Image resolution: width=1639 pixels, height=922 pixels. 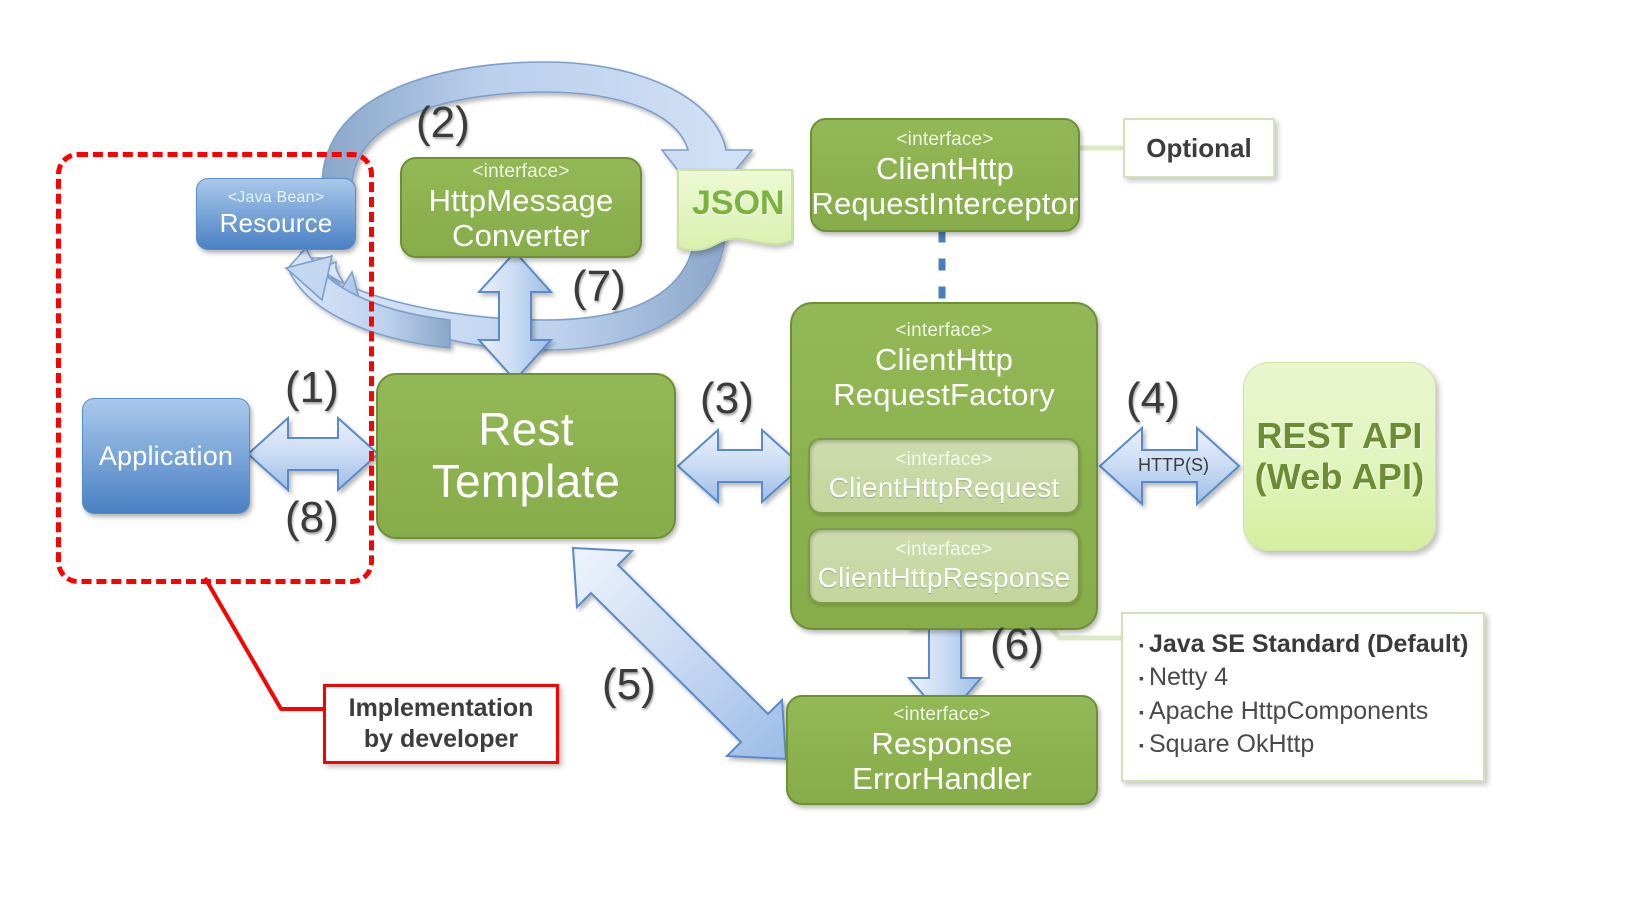 I want to click on http-message-converter-stereotype: <interface>, so click(x=521, y=172).